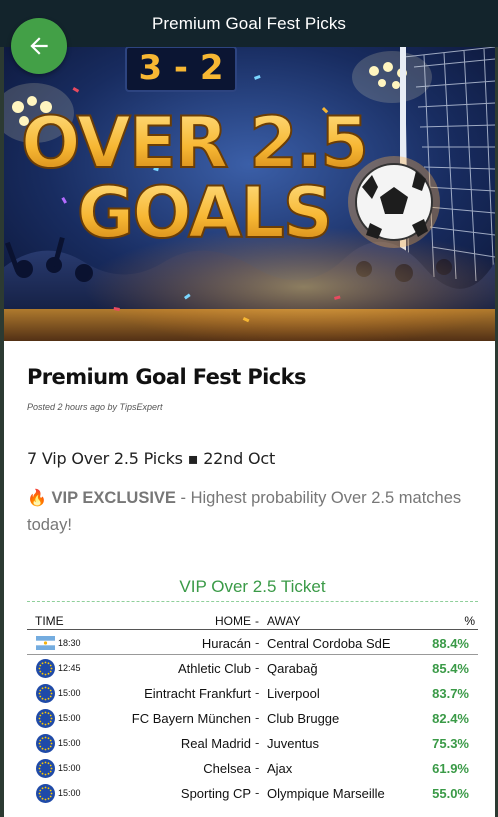 This screenshot has height=817, width=498. What do you see at coordinates (214, 668) in the screenshot?
I see `home-team: Athletic Club` at bounding box center [214, 668].